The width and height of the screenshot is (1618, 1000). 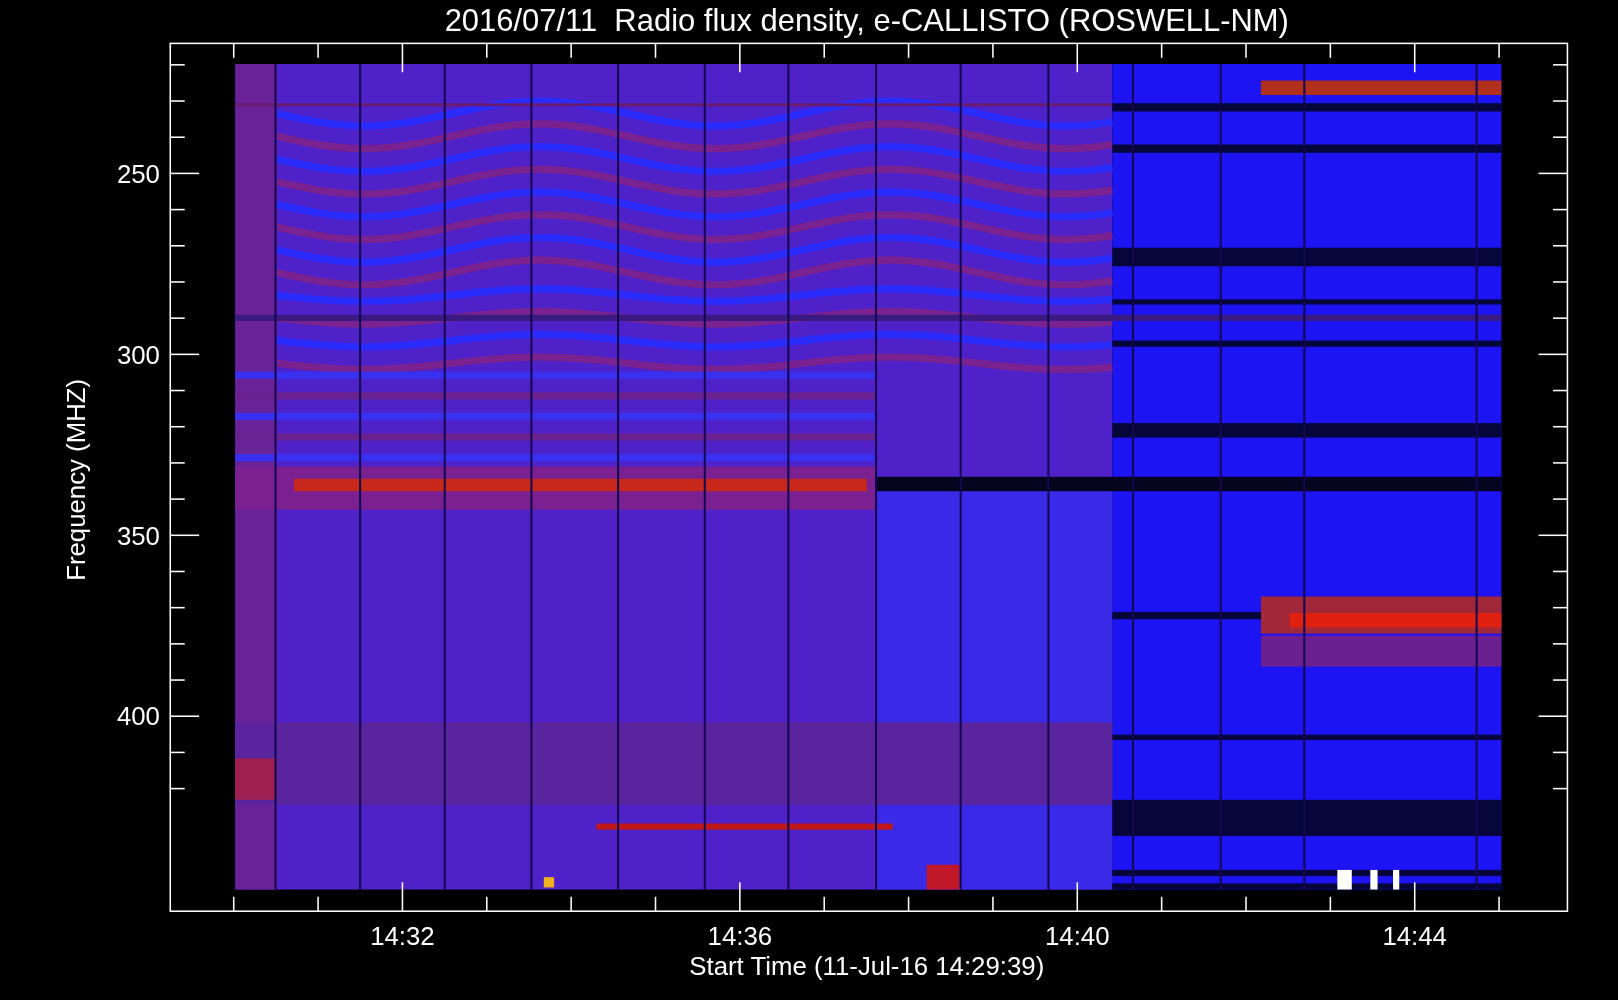 What do you see at coordinates (402, 936) in the screenshot?
I see `x-tick-label: 14:32` at bounding box center [402, 936].